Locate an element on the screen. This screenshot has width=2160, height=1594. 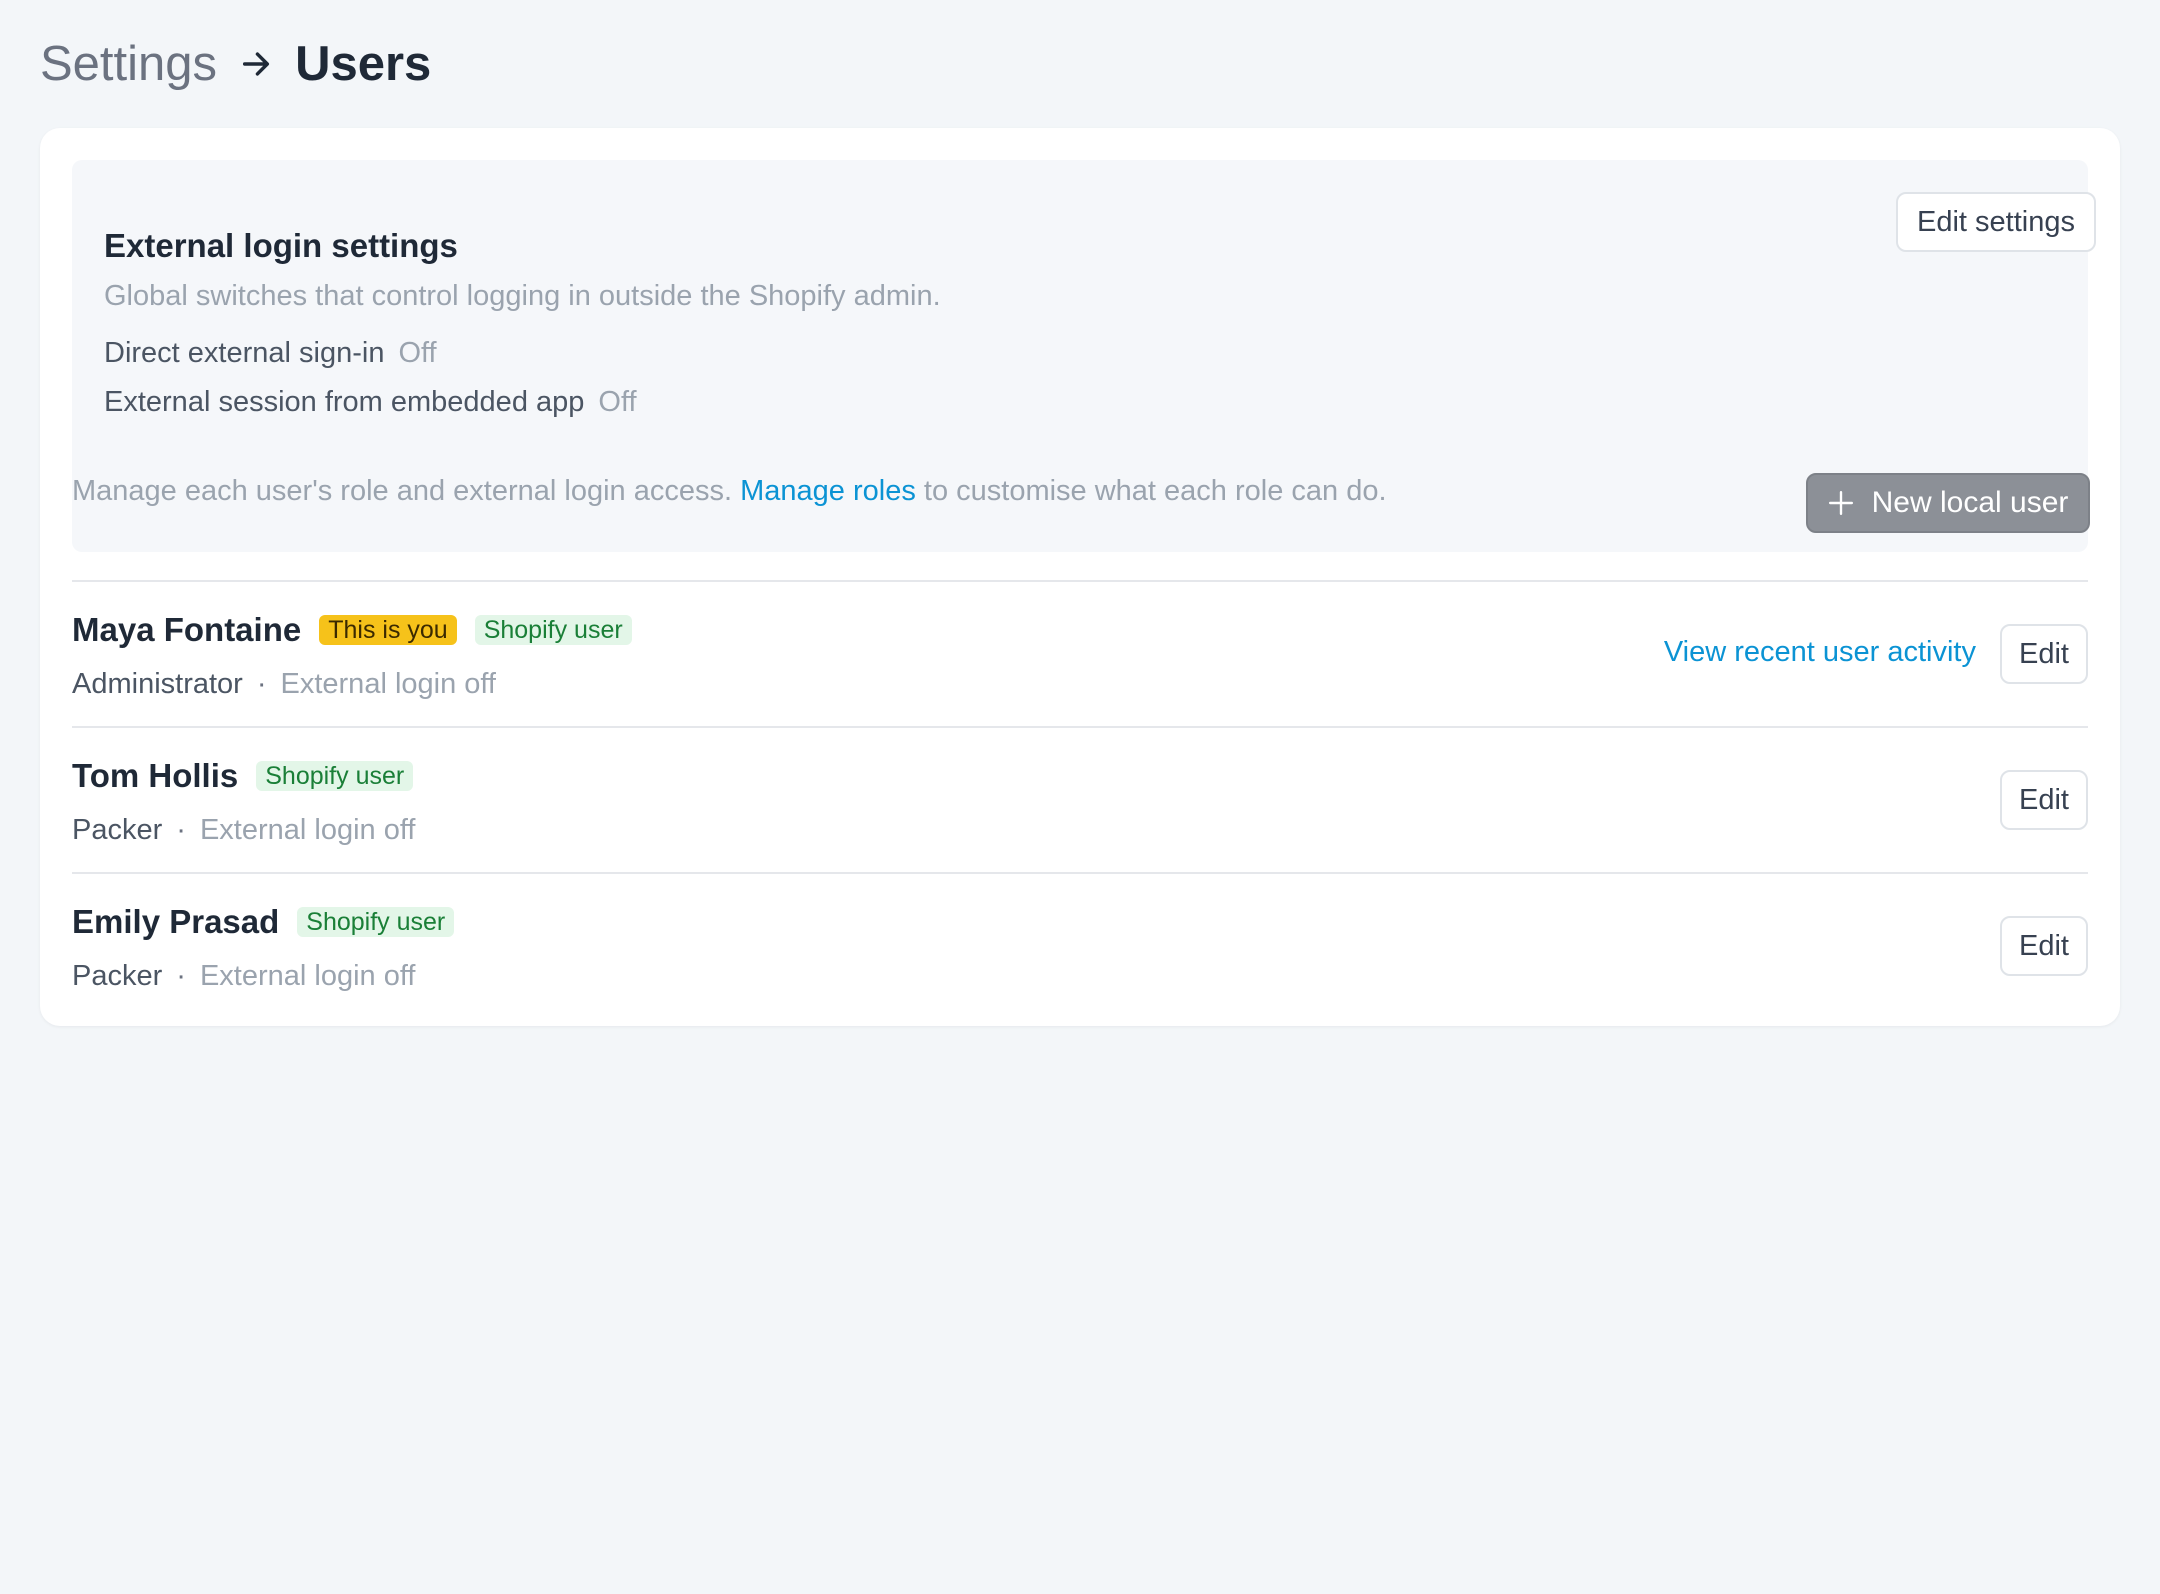
edit-settings-button: Edit settings is located at coordinates (1996, 222).